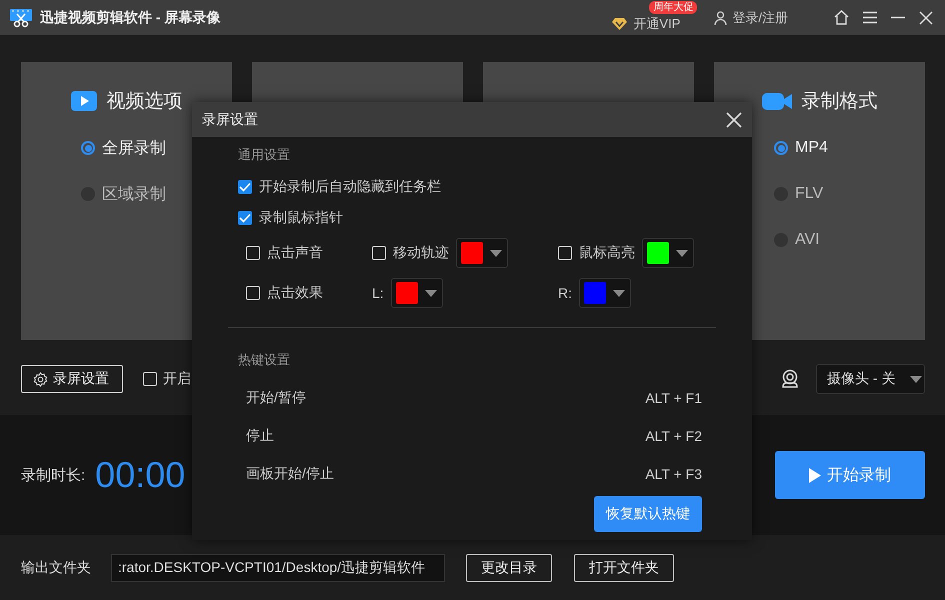  I want to click on checkbox-label: 鼠标高亮, so click(607, 253).